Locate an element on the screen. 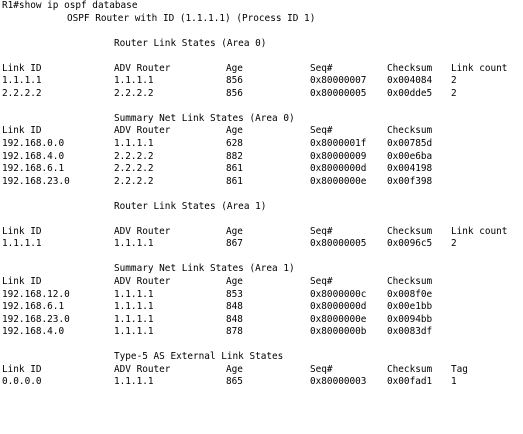 This screenshot has height=434, width=523. table-cell: 0x0083df is located at coordinates (410, 332).